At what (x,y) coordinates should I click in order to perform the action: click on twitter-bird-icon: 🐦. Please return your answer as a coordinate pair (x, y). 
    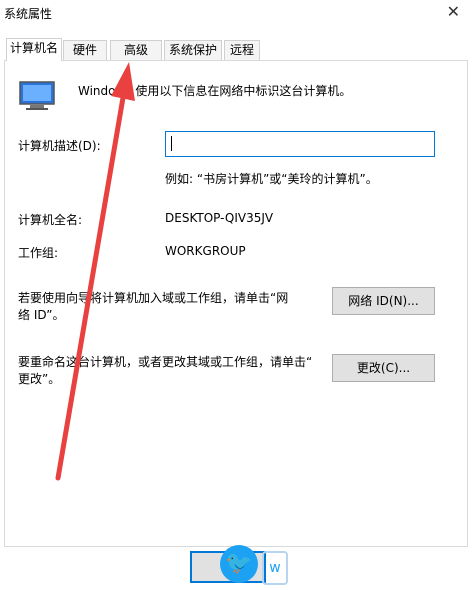
    Looking at the image, I should click on (239, 564).